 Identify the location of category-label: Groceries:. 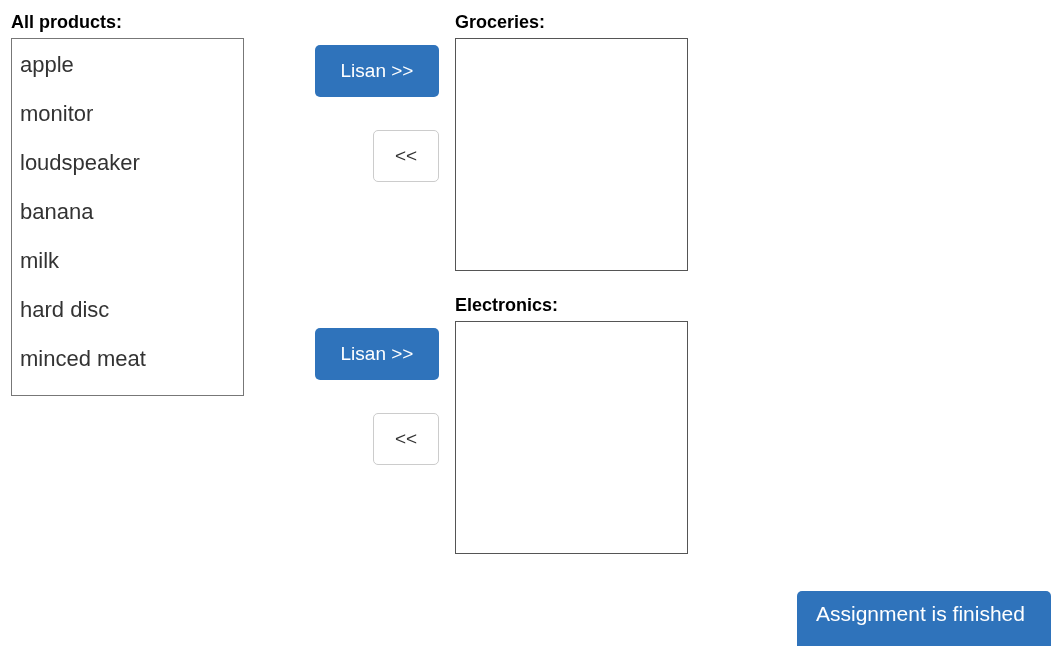
(501, 22).